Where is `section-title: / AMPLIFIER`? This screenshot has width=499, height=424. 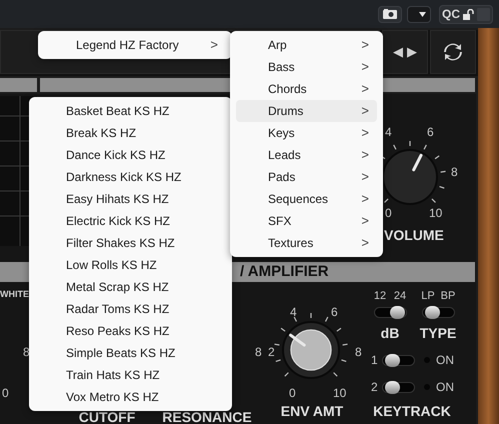 section-title: / AMPLIFIER is located at coordinates (353, 272).